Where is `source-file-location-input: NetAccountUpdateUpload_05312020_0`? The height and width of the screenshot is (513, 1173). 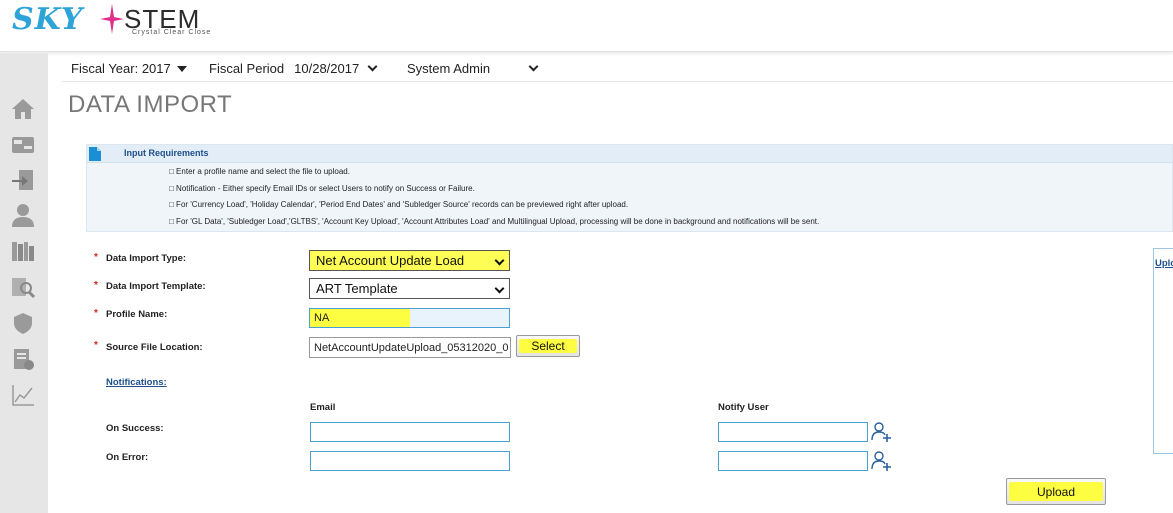 source-file-location-input: NetAccountUpdateUpload_05312020_0 is located at coordinates (410, 347).